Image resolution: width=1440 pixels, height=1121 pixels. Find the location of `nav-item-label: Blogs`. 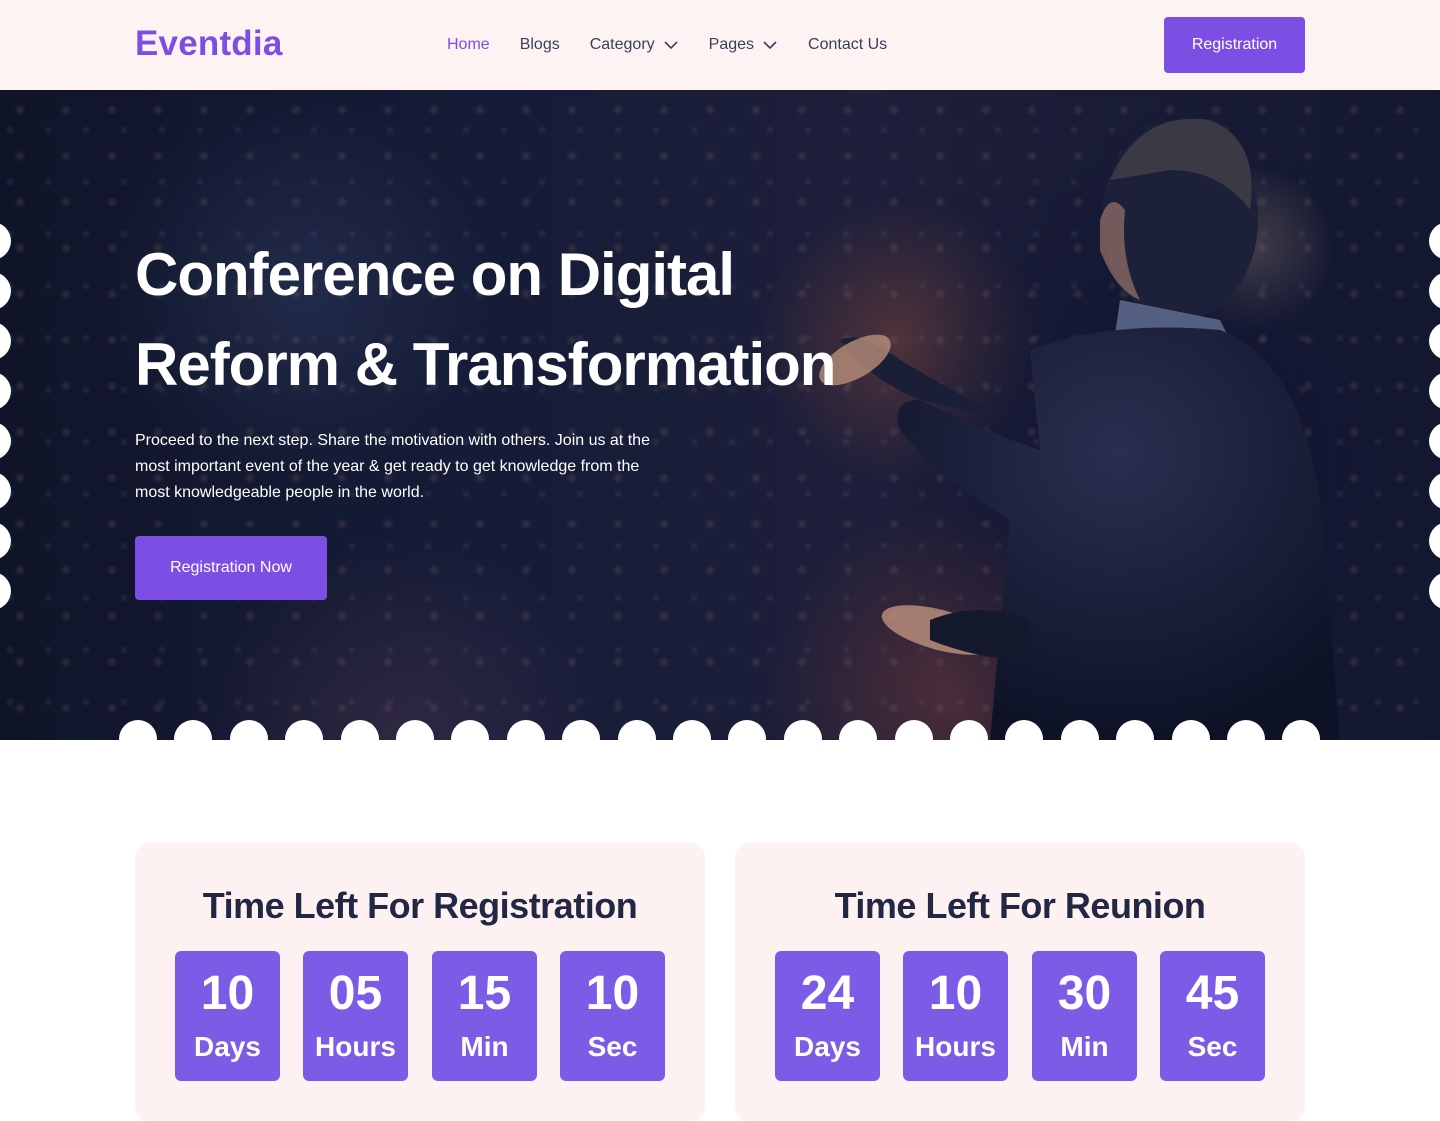

nav-item-label: Blogs is located at coordinates (539, 44).